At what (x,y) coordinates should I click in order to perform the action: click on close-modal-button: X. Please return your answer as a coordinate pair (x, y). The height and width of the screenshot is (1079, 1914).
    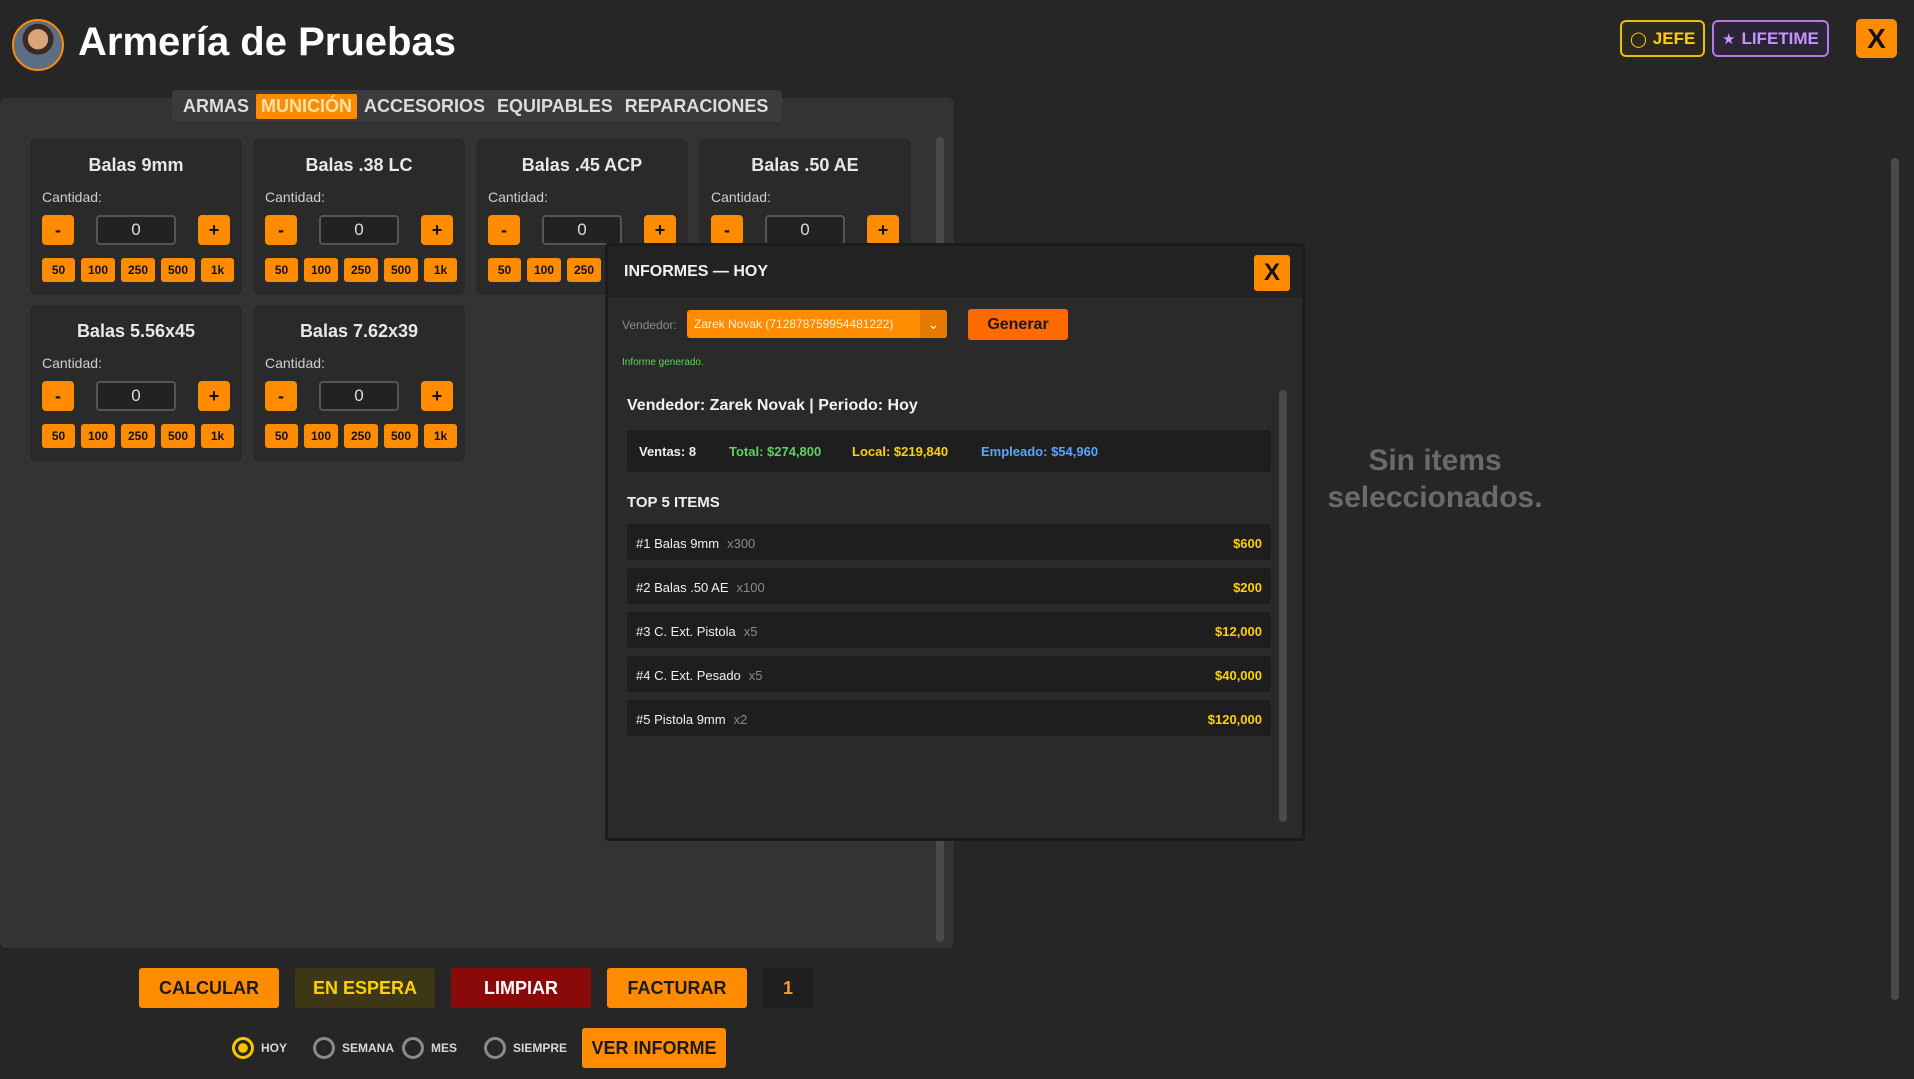
    Looking at the image, I should click on (1272, 273).